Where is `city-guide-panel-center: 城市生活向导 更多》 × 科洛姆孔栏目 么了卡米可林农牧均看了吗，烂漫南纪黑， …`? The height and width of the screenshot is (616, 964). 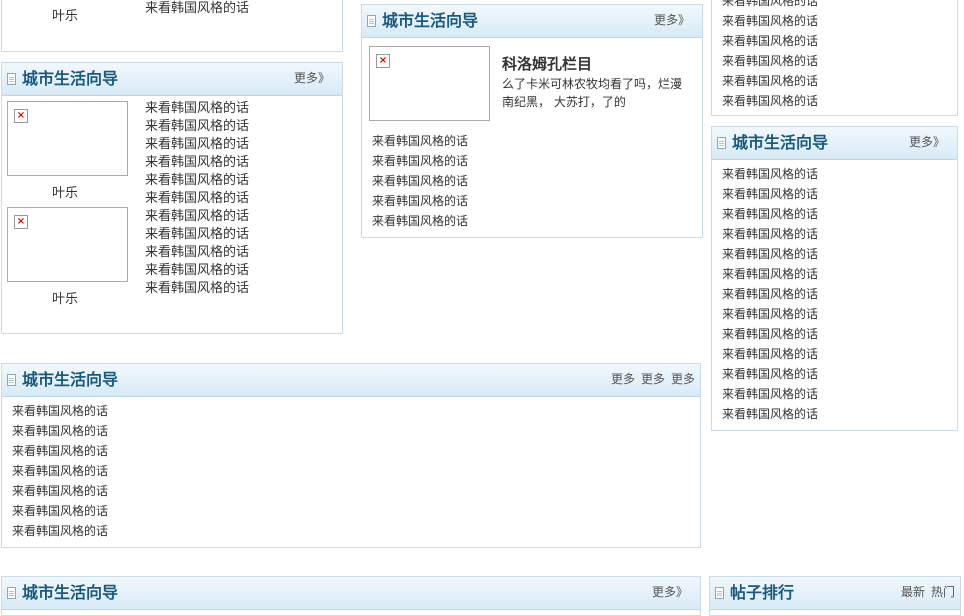
city-guide-panel-center: 城市生活向导 更多》 × 科洛姆孔栏目 么了卡米可林农牧均看了吗，烂漫南纪黑， … is located at coordinates (532, 121).